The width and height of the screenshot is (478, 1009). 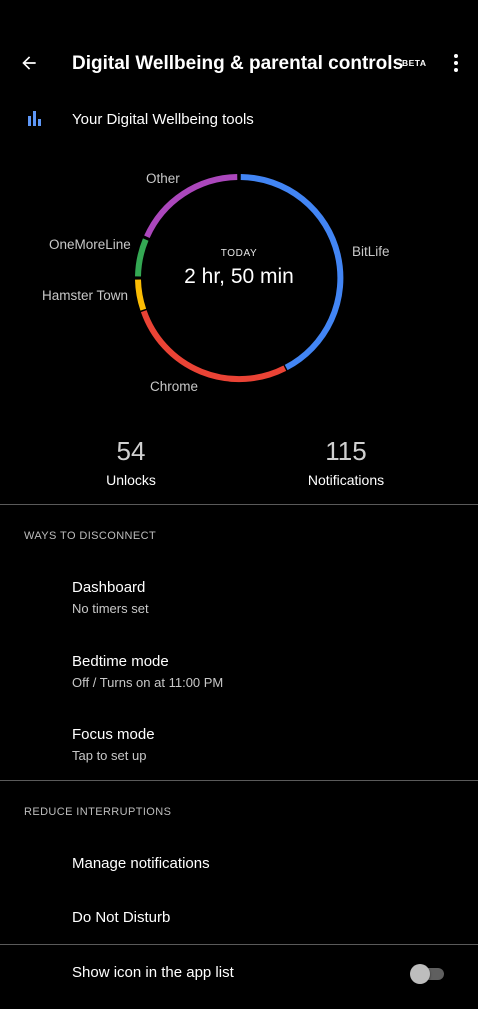 What do you see at coordinates (110, 608) in the screenshot?
I see `dashboard-subtitle: No timers set` at bounding box center [110, 608].